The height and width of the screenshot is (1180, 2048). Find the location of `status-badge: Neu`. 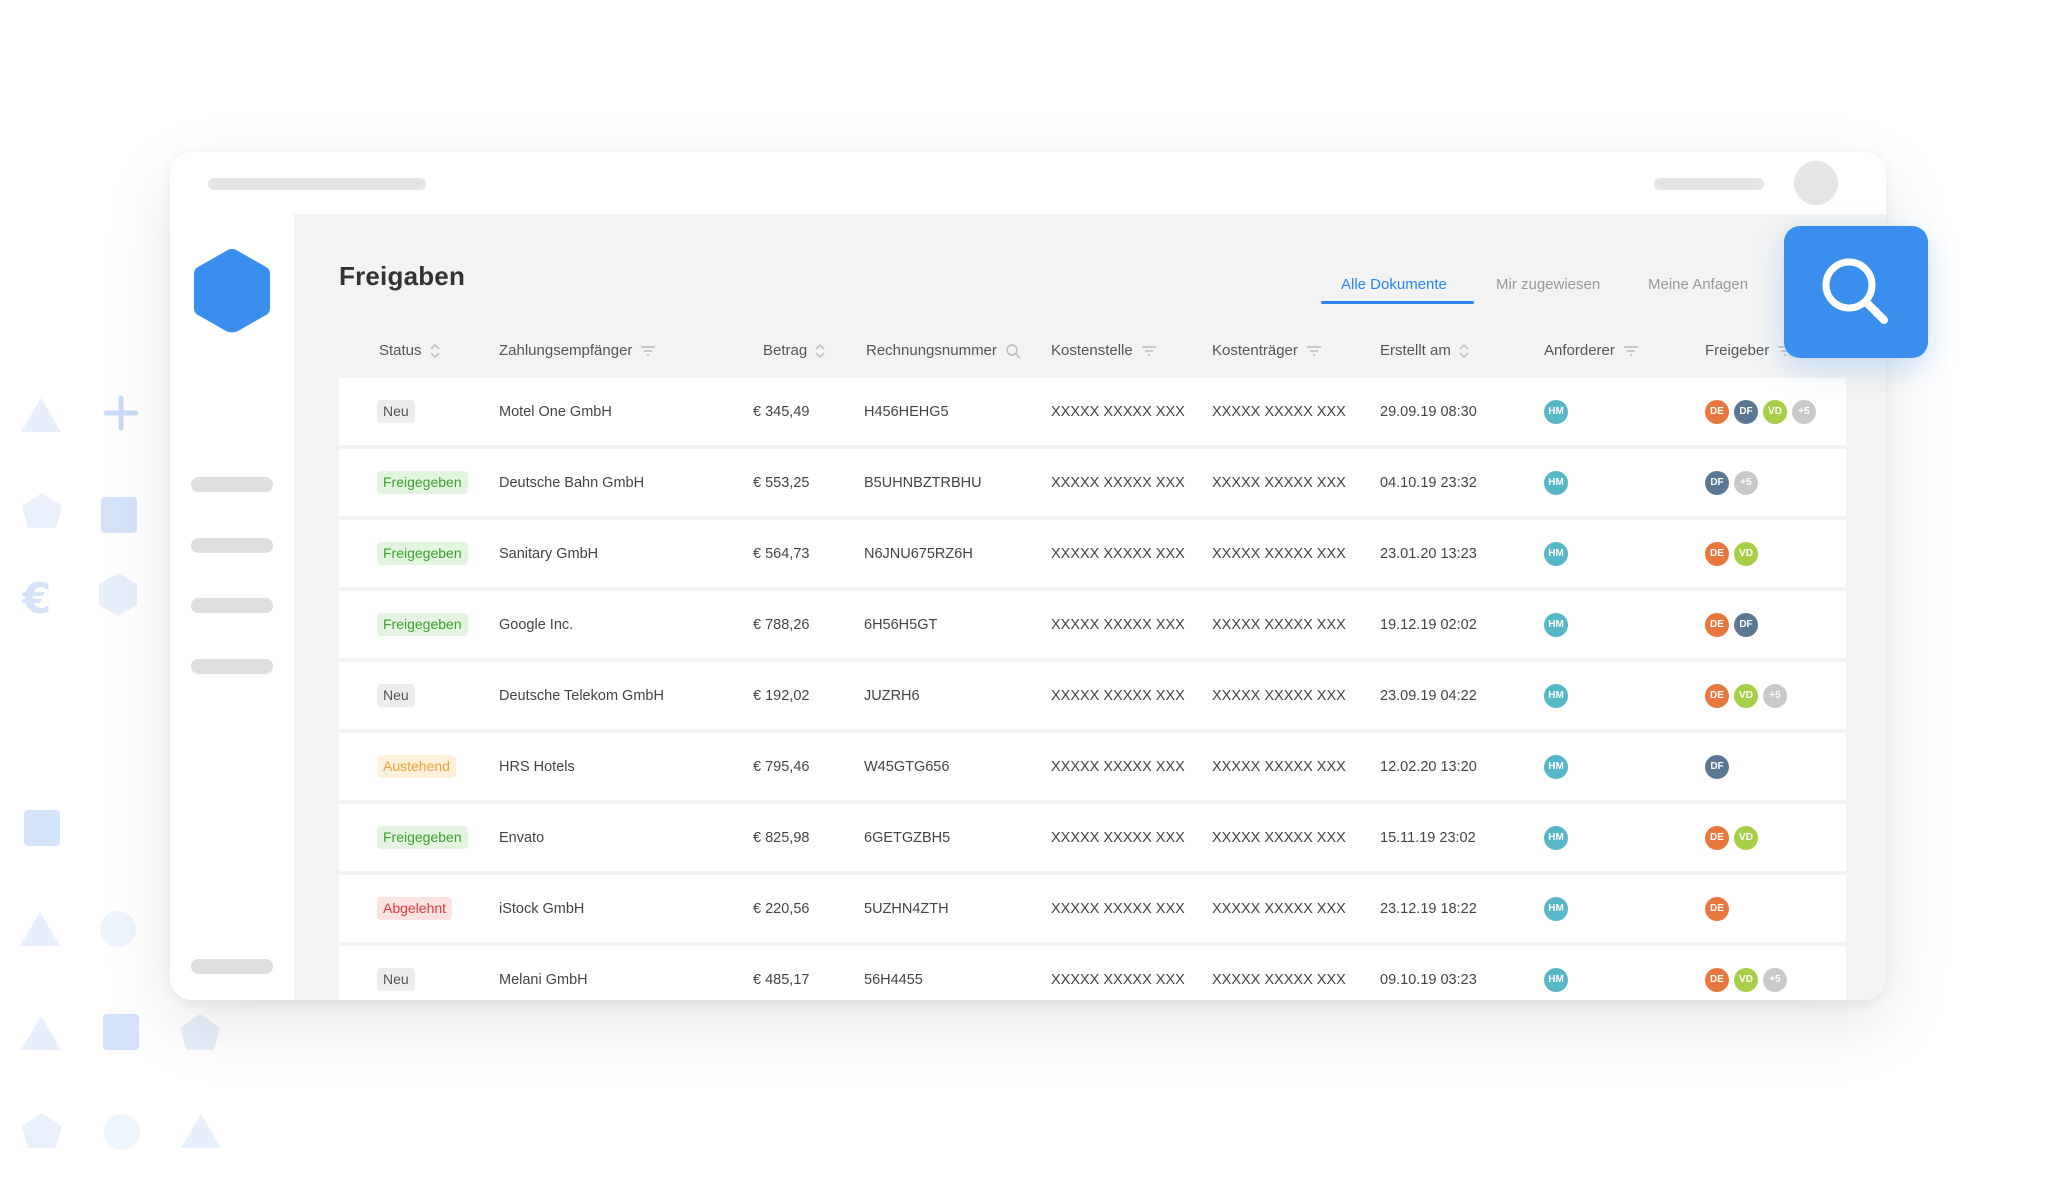

status-badge: Neu is located at coordinates (396, 695).